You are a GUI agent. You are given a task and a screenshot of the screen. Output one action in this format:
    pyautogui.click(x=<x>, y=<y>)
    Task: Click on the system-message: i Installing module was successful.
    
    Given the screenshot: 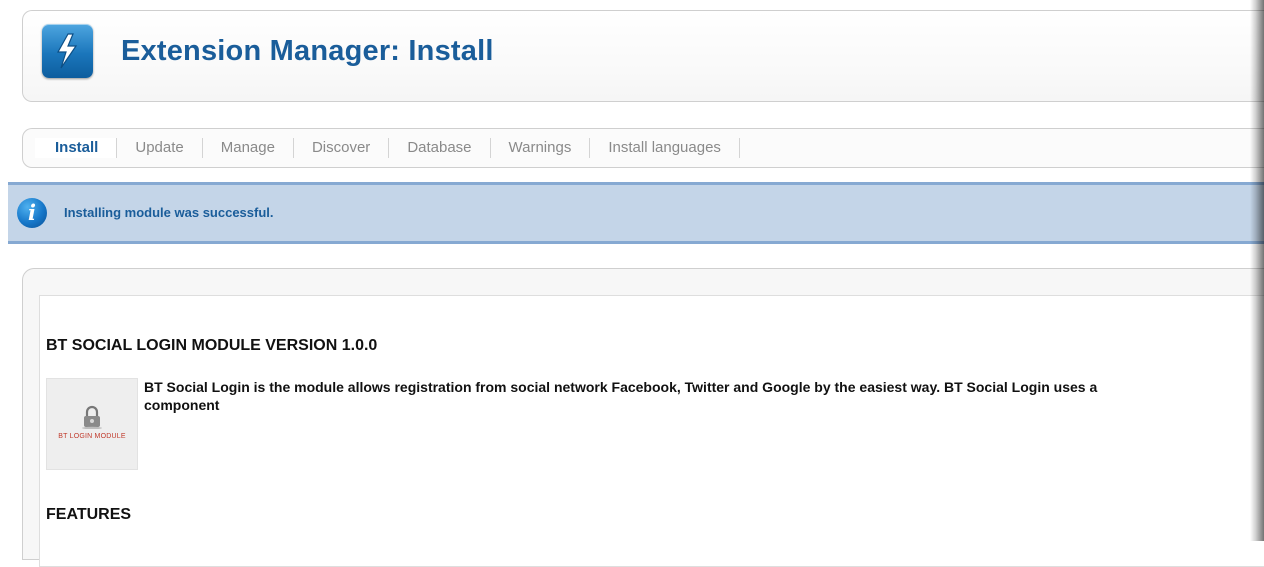 What is the action you would take?
    pyautogui.click(x=636, y=213)
    